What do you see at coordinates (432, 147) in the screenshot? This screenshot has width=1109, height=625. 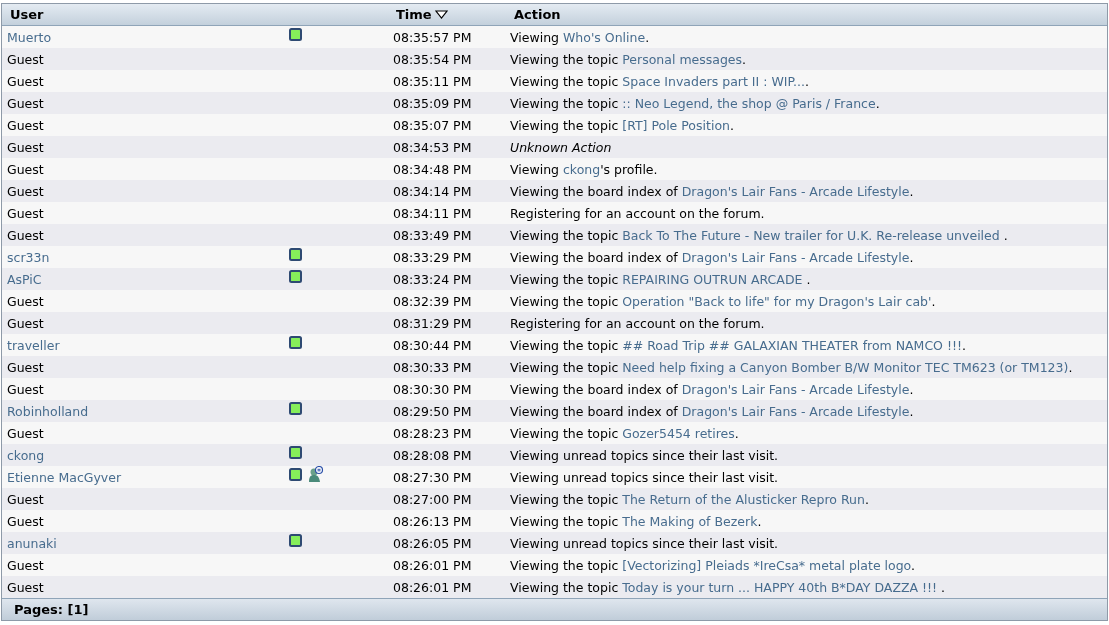 I see `time-text: 08:34:53 PM` at bounding box center [432, 147].